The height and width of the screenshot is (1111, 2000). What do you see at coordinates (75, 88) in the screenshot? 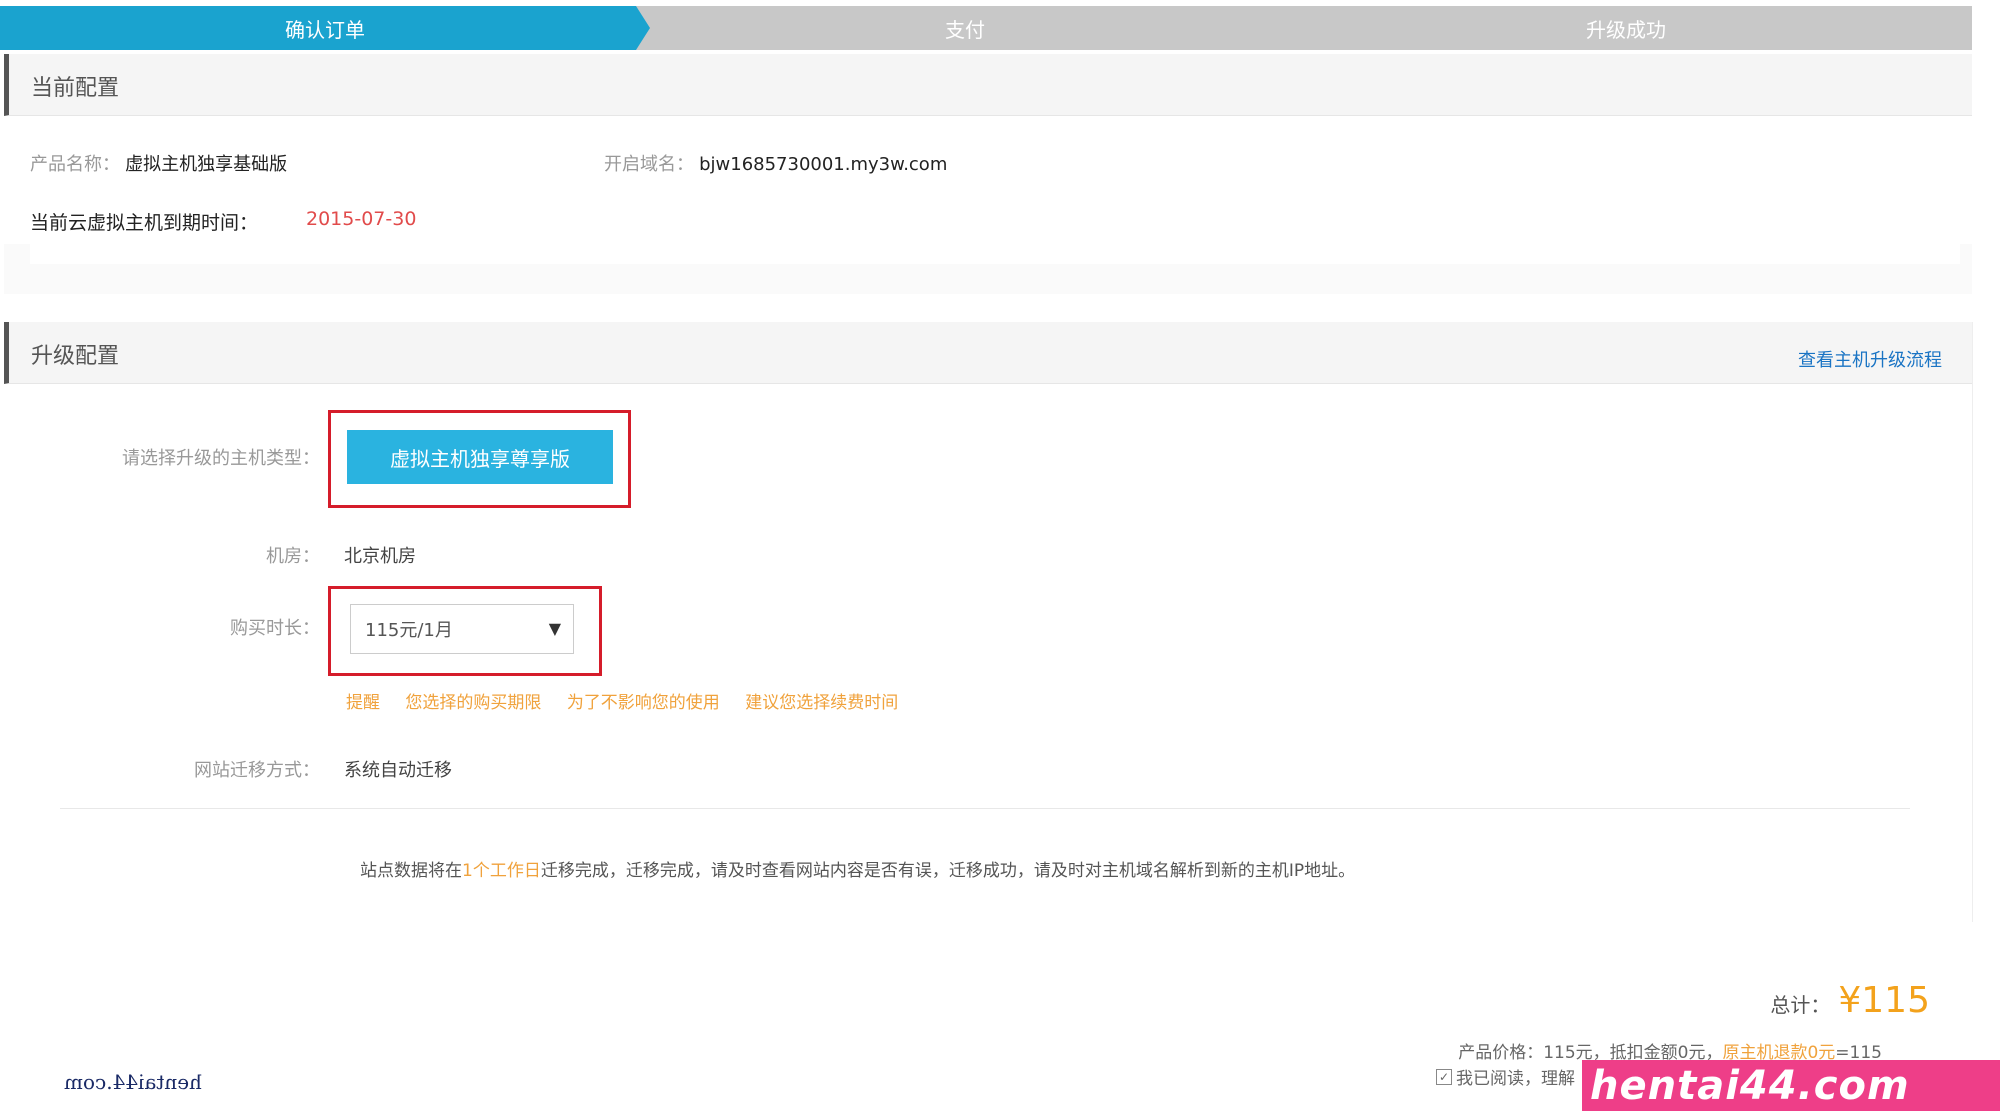
I see `current-config-title: 当前配置` at bounding box center [75, 88].